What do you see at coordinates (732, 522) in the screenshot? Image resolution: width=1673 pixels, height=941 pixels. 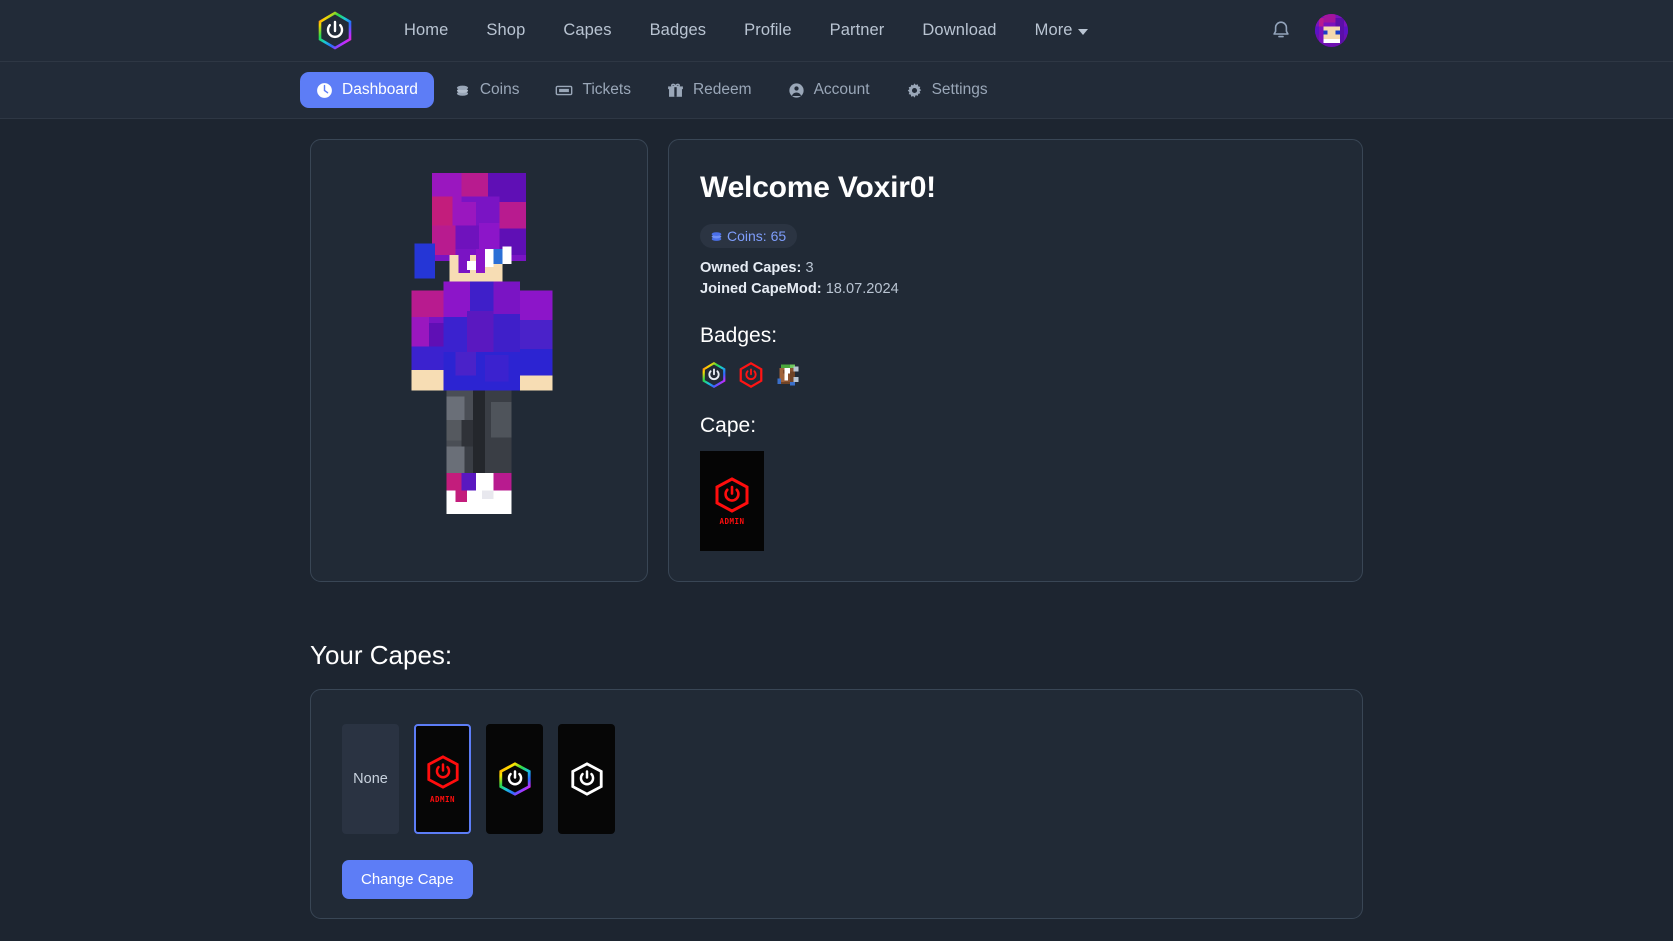 I see `current-cape-label: ADMIN` at bounding box center [732, 522].